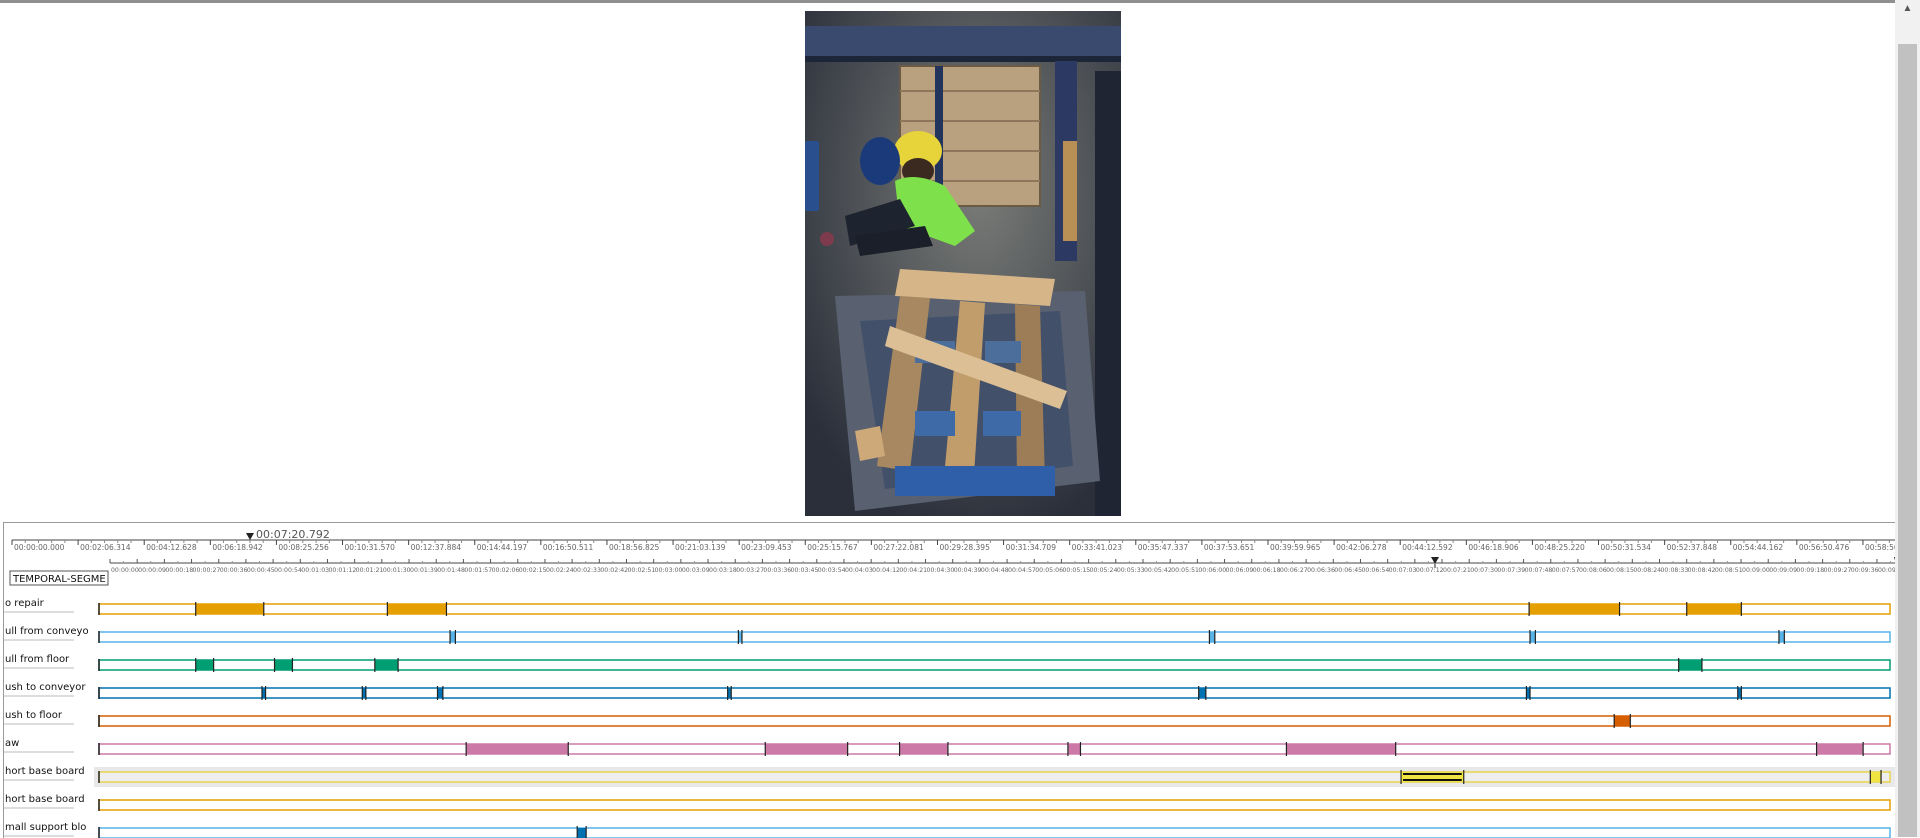  What do you see at coordinates (207, 570) in the screenshot?
I see `zoom-tick-label: 00:00:27` at bounding box center [207, 570].